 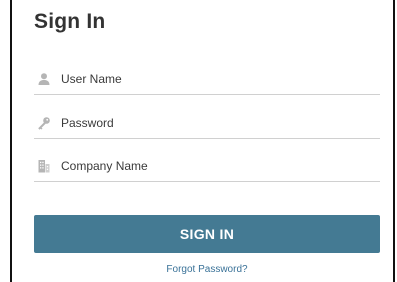 I want to click on company-input, so click(x=216, y=166).